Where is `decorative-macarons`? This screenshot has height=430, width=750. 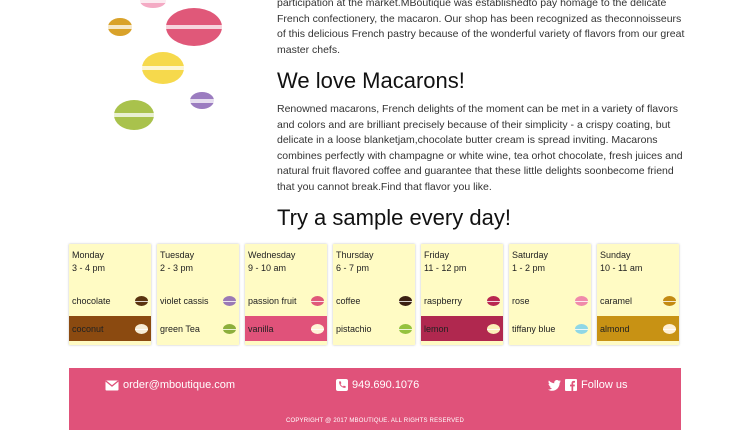
decorative-macarons is located at coordinates (170, 70).